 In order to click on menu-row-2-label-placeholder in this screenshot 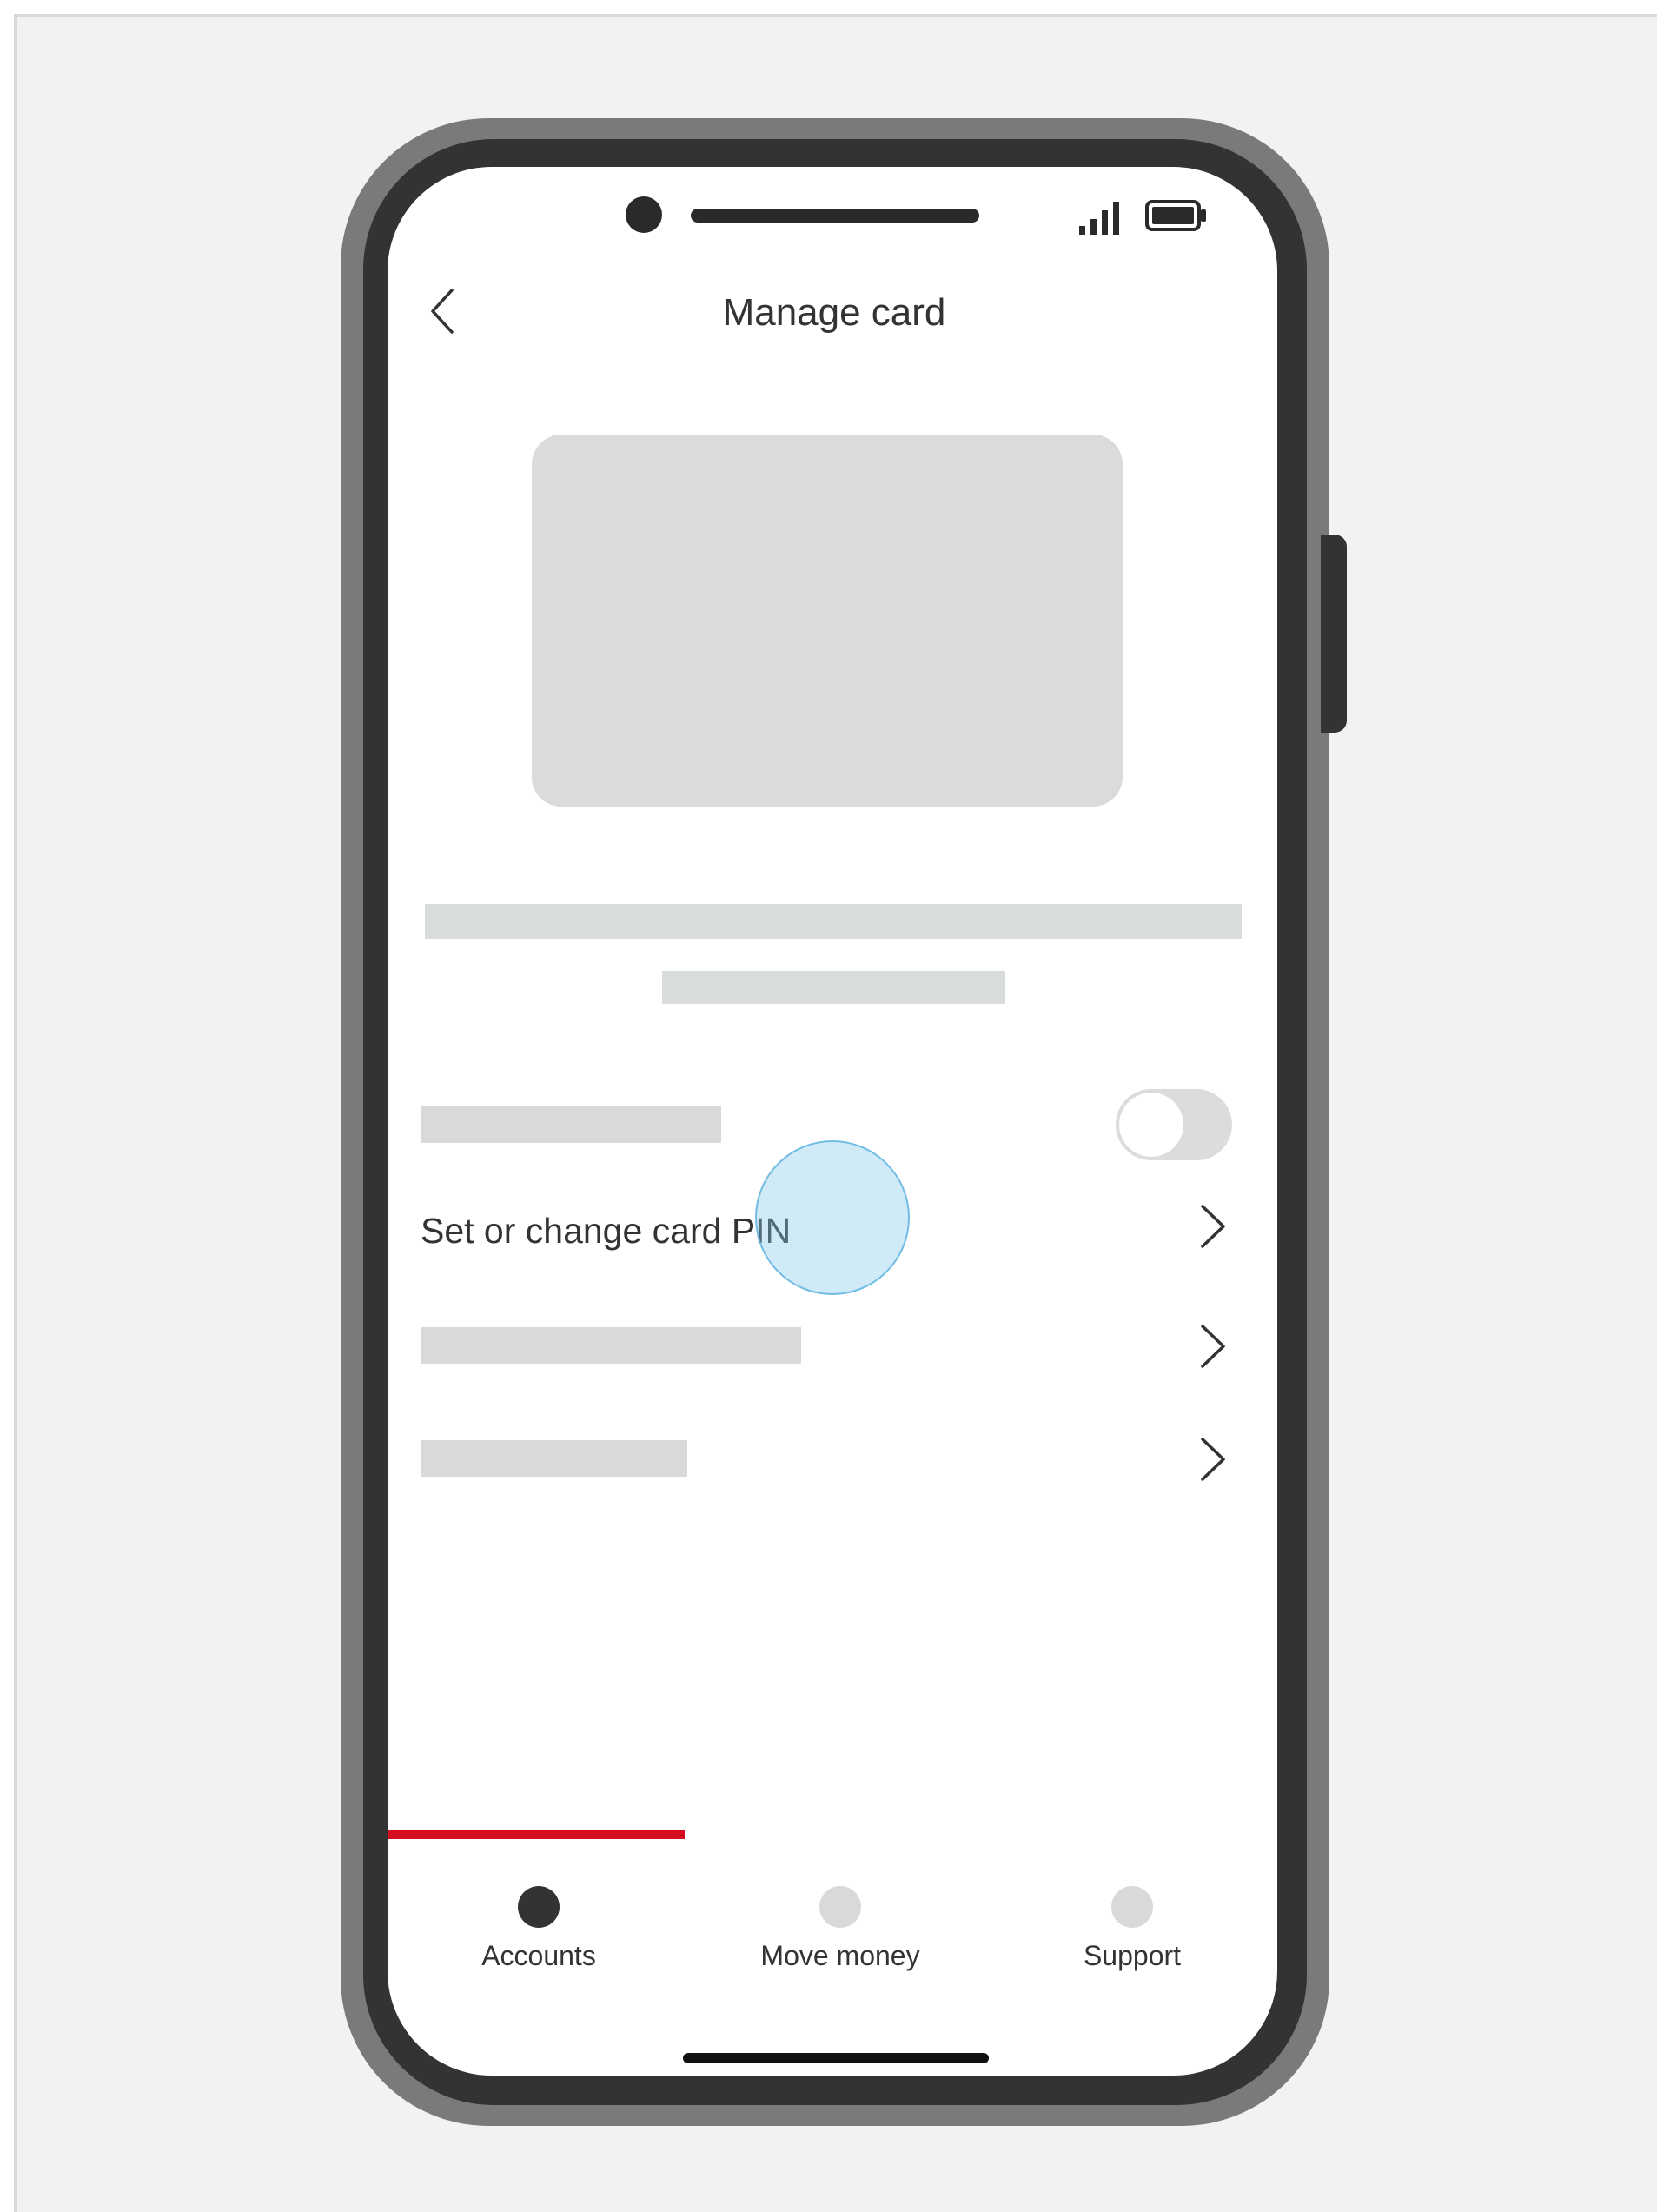, I will do `click(611, 1345)`.